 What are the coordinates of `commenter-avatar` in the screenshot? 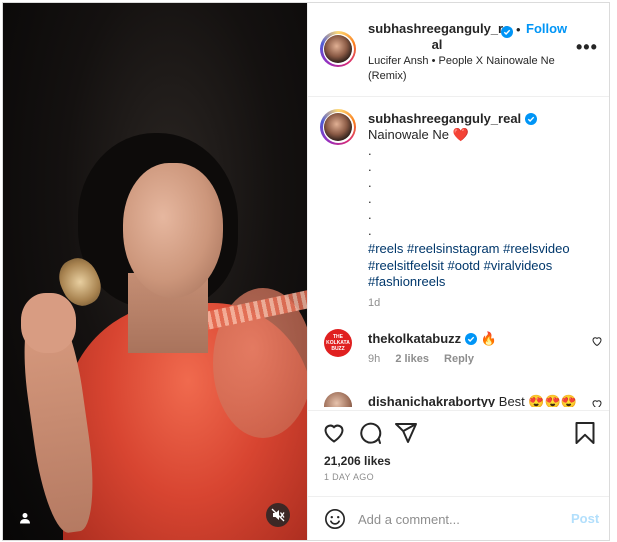 It's located at (338, 399).